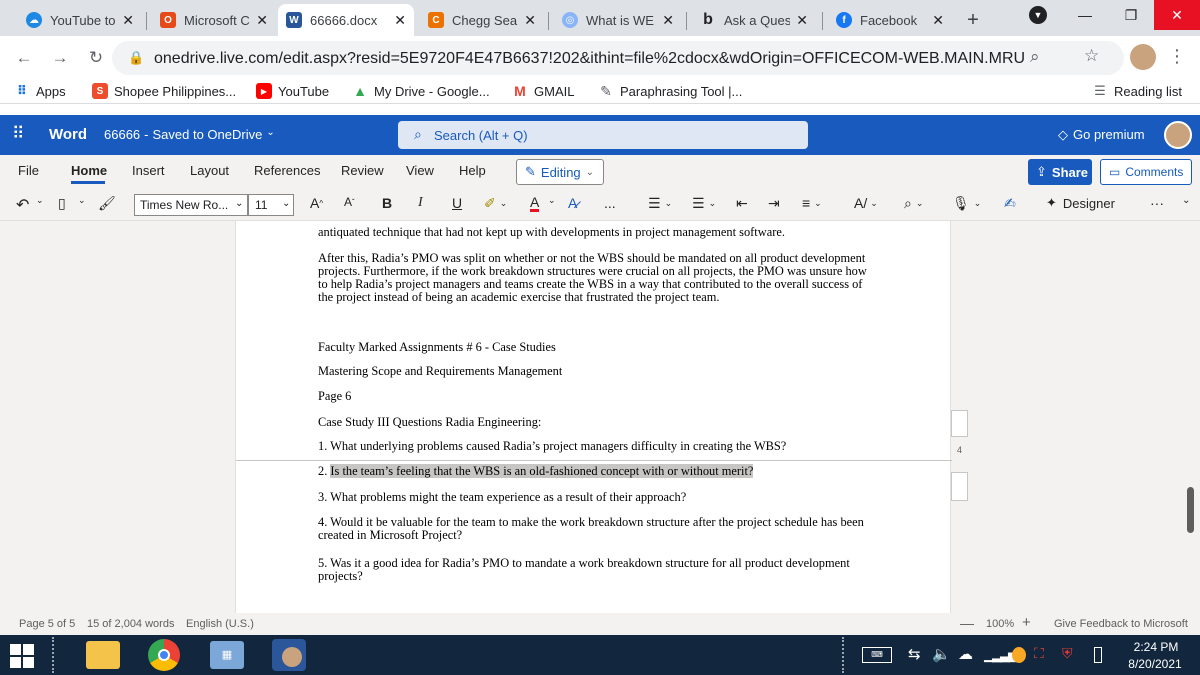  I want to click on user-avatar, so click(1178, 135).